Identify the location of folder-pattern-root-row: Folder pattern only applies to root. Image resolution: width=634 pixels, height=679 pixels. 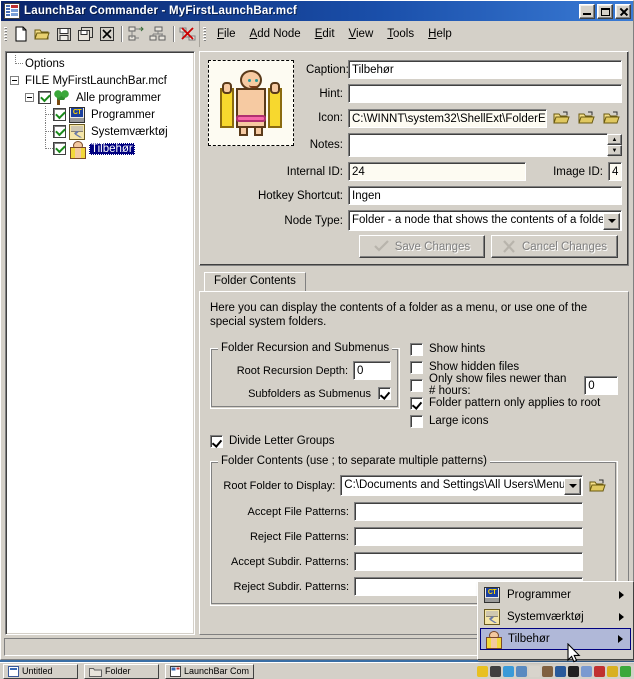
(514, 403).